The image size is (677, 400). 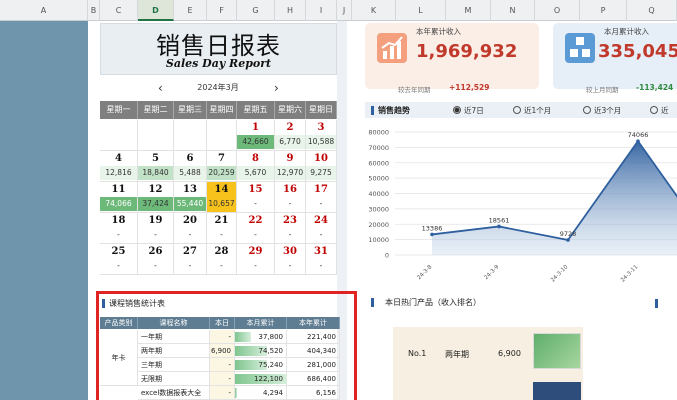 I want to click on column-header-p: P, so click(x=603, y=10).